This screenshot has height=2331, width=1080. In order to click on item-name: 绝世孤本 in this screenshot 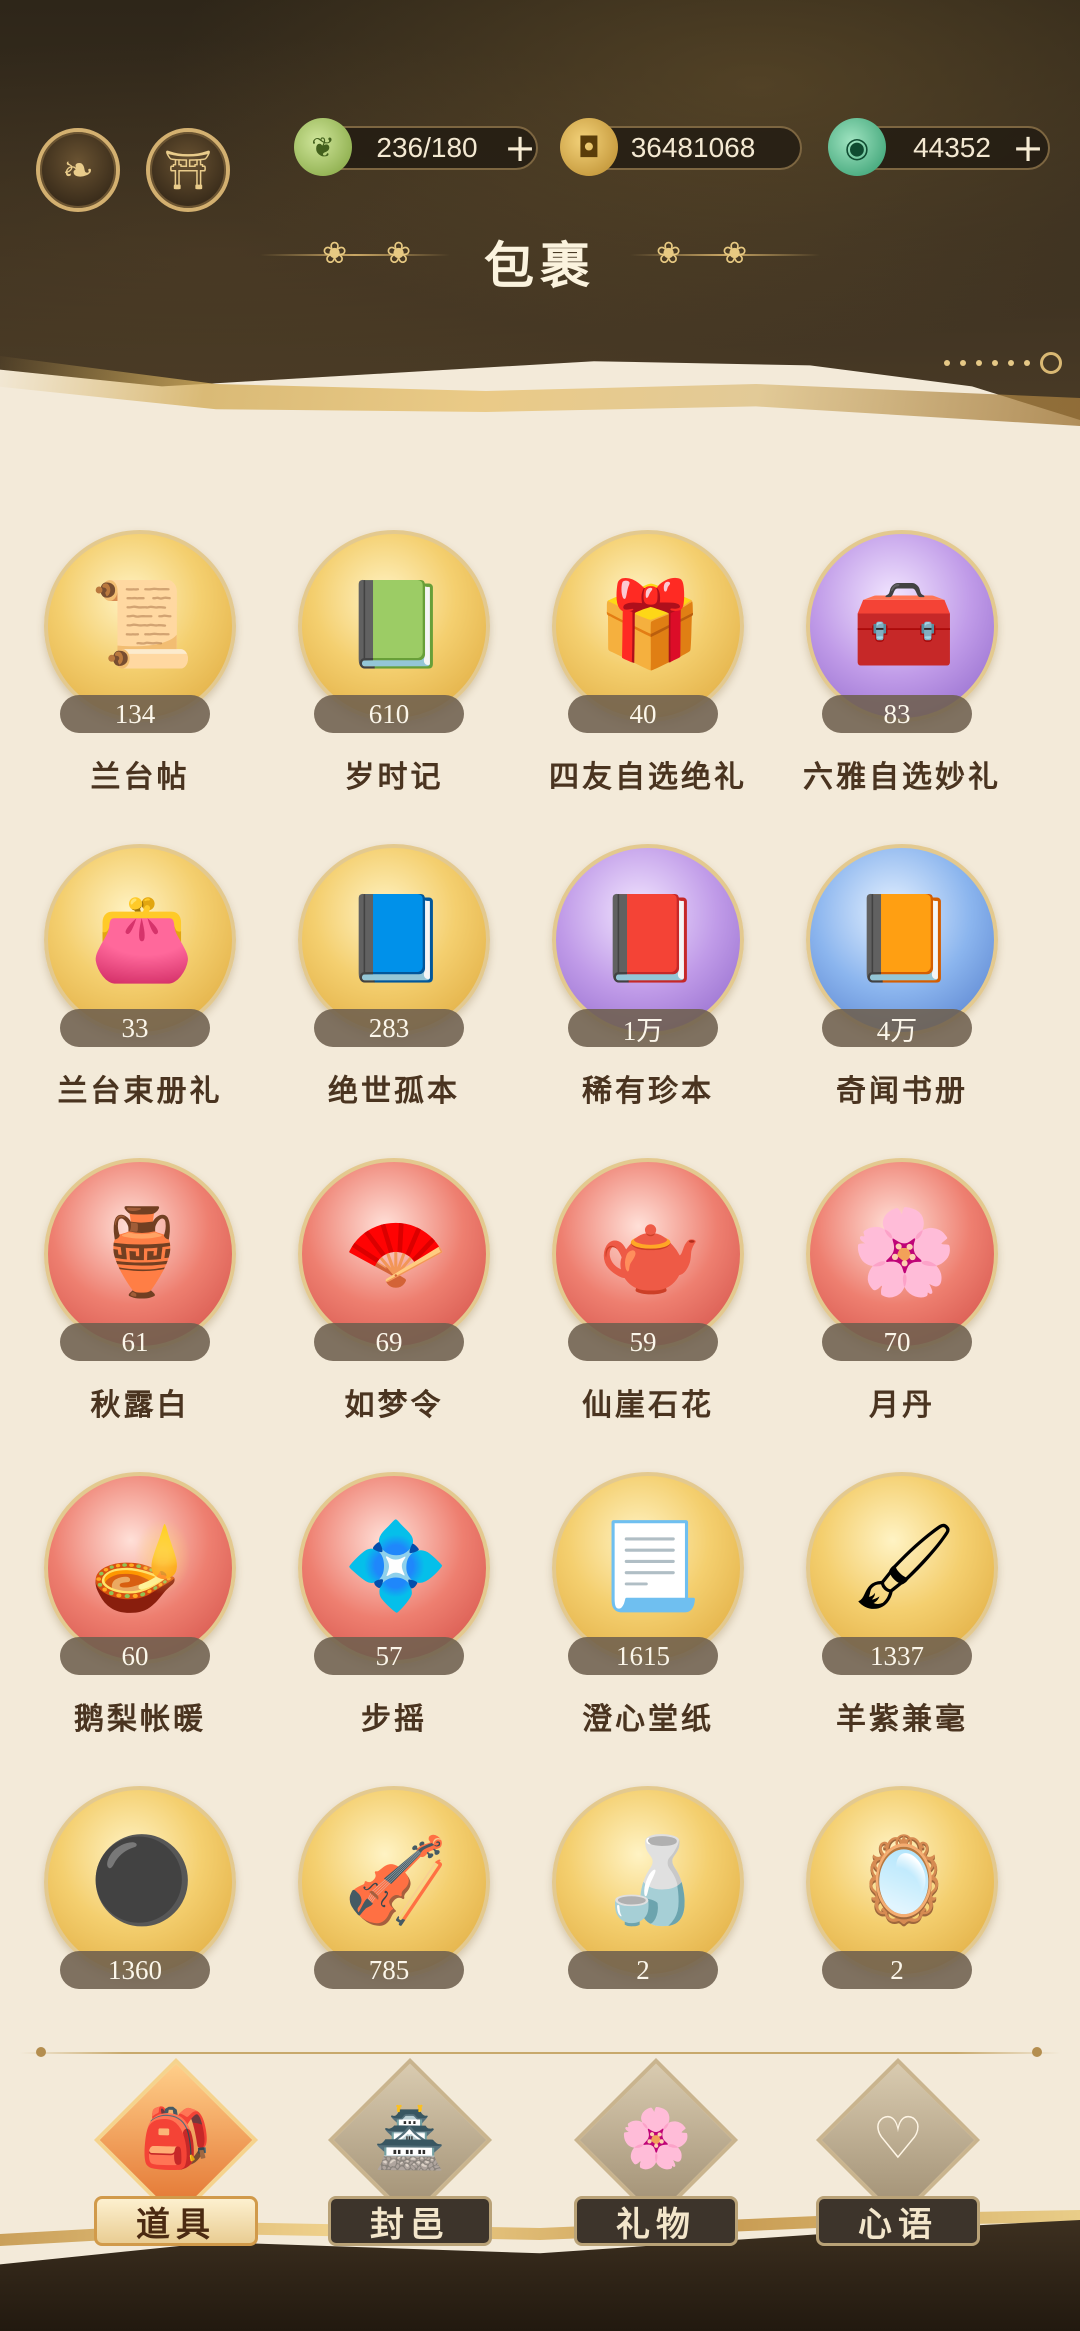, I will do `click(394, 1091)`.